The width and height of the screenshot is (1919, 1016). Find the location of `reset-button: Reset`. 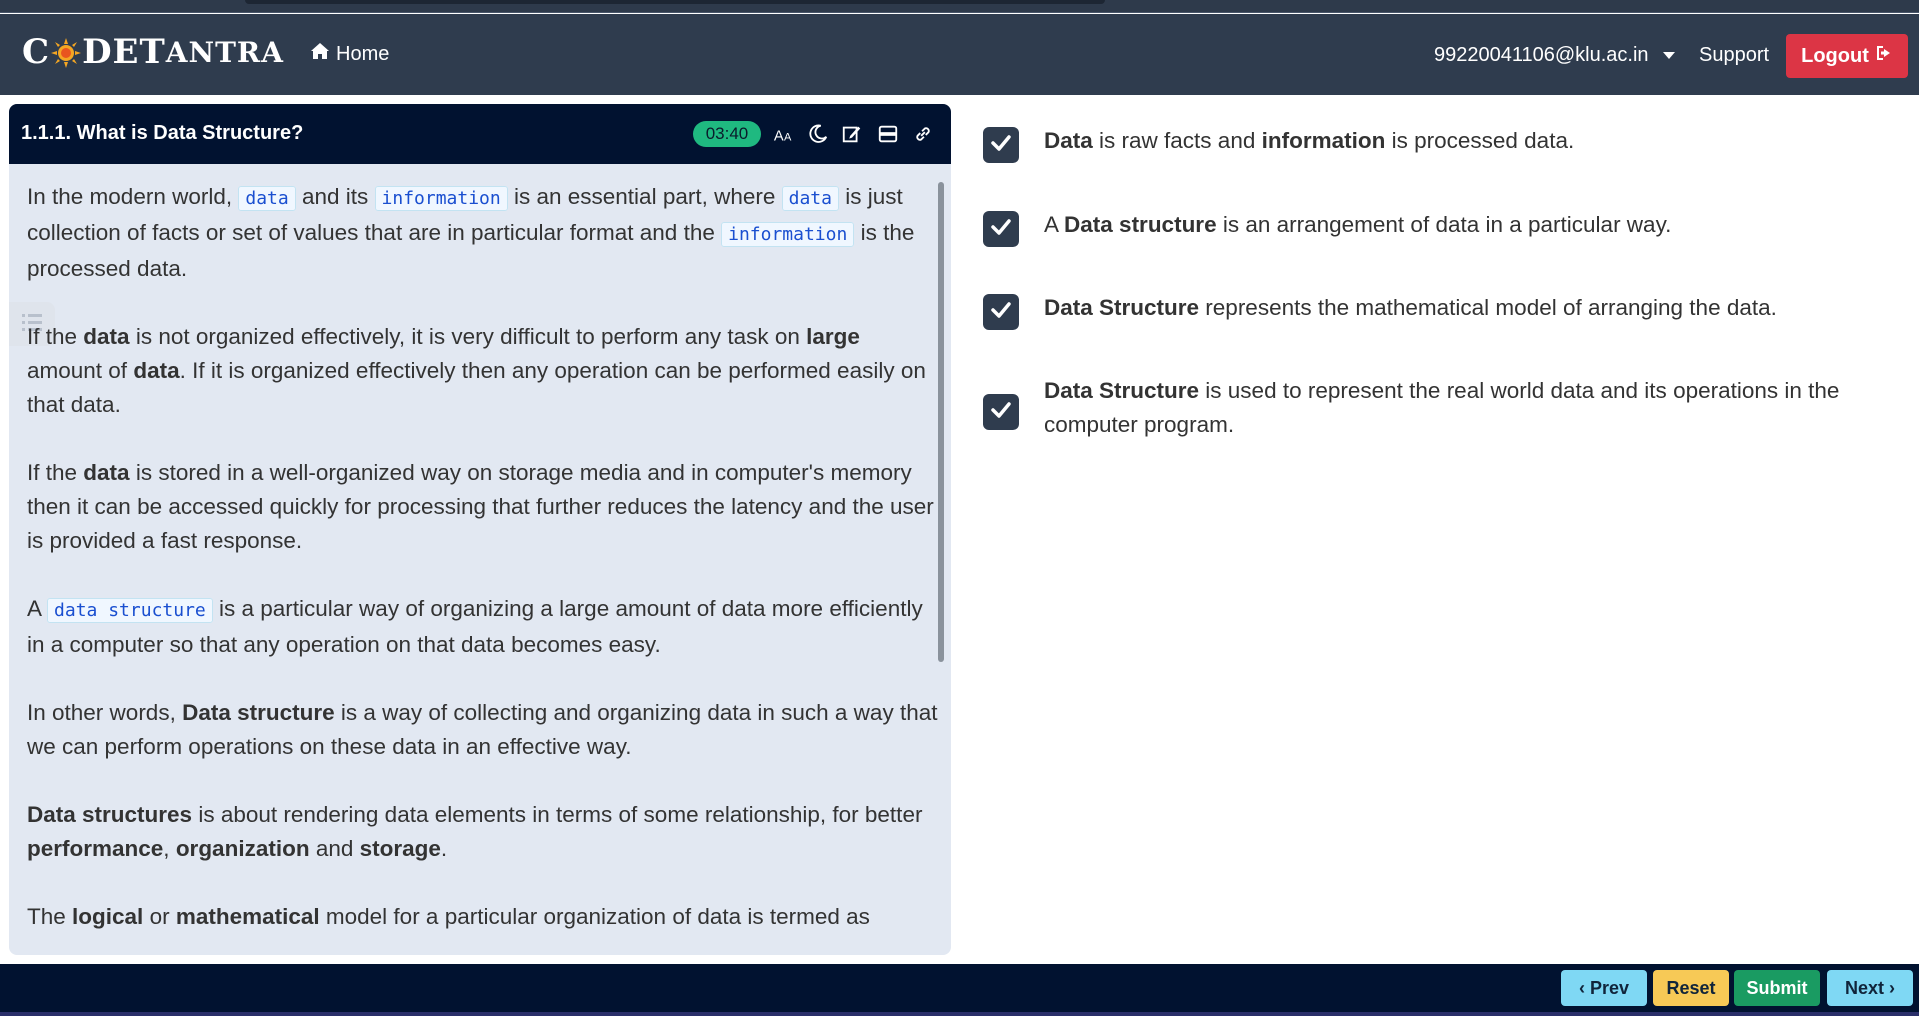

reset-button: Reset is located at coordinates (1691, 988).